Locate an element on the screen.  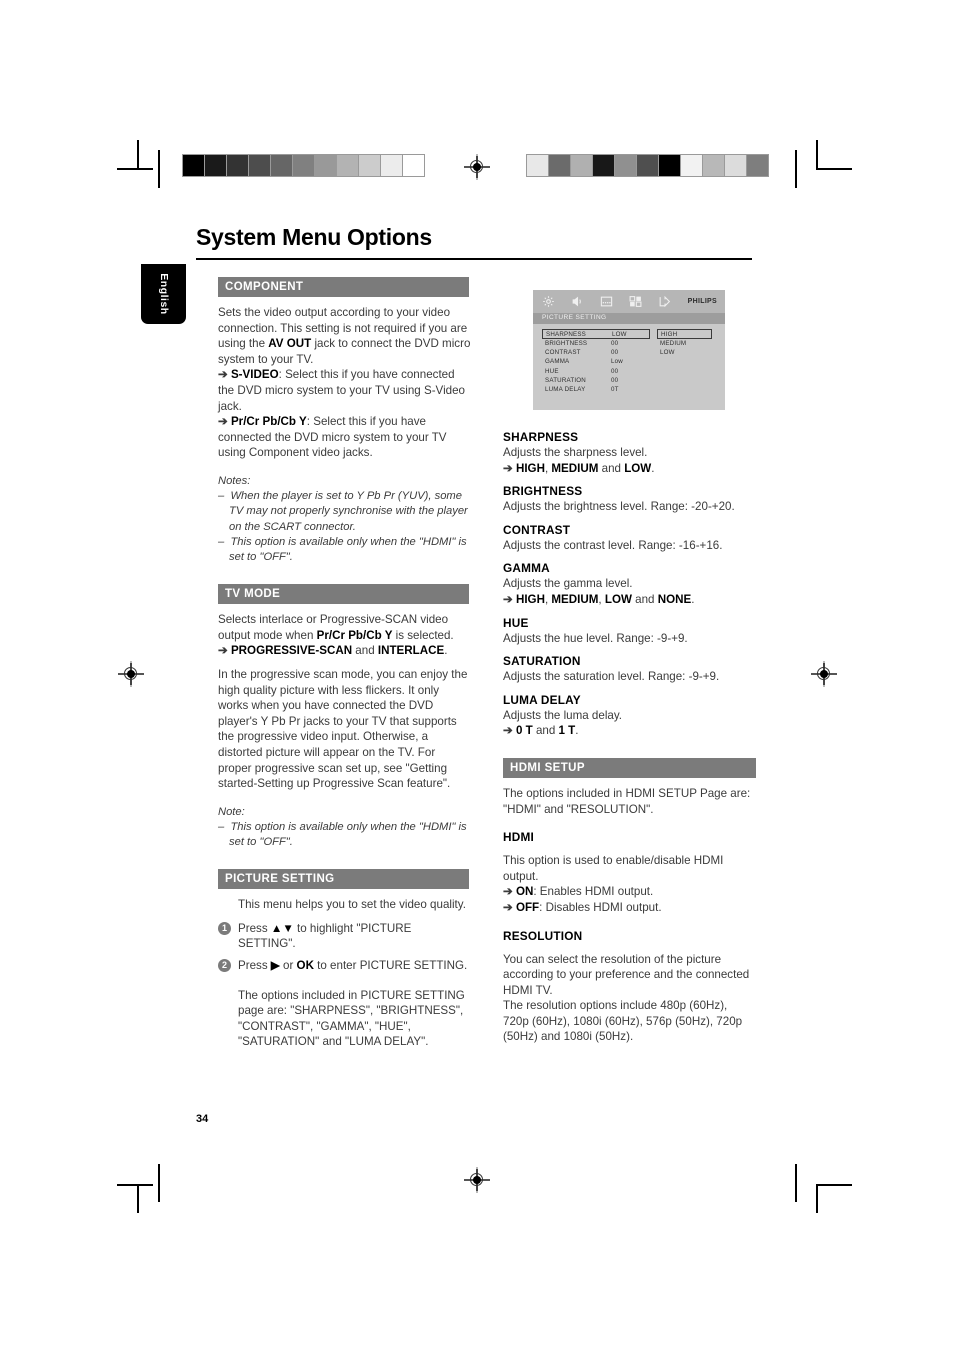
crop-mark-top-left-v is located at coordinates (138, 154).